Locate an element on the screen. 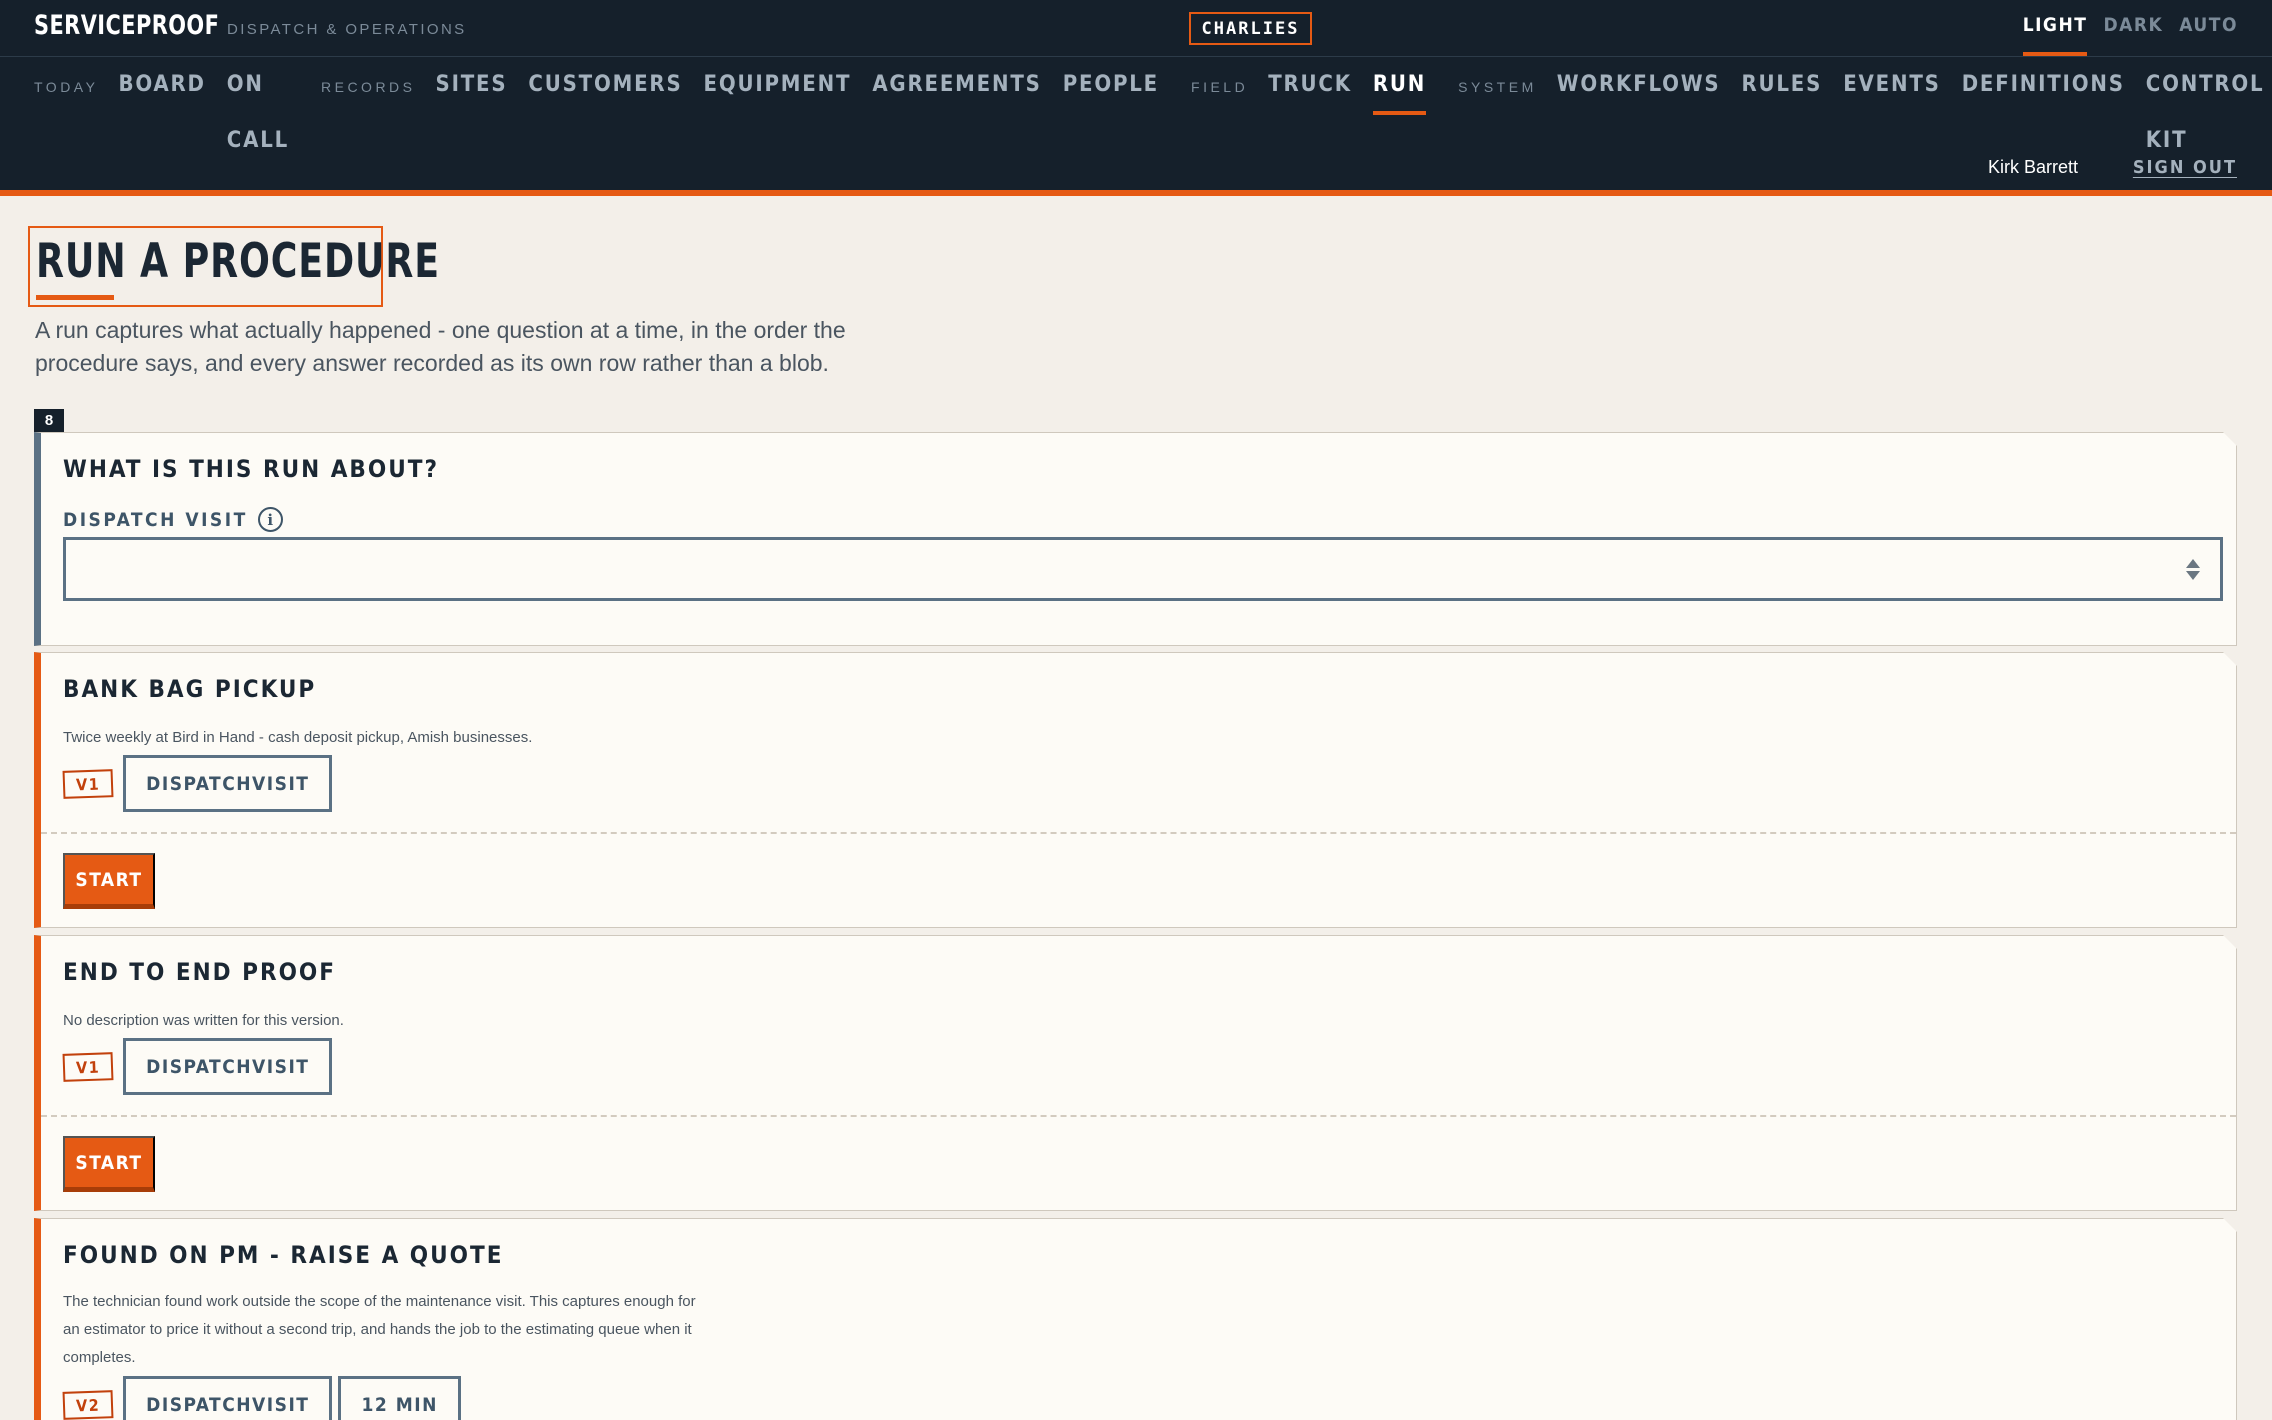 Image resolution: width=2272 pixels, height=1420 pixels. brand-logo: SERVICEPROOF is located at coordinates (126, 25).